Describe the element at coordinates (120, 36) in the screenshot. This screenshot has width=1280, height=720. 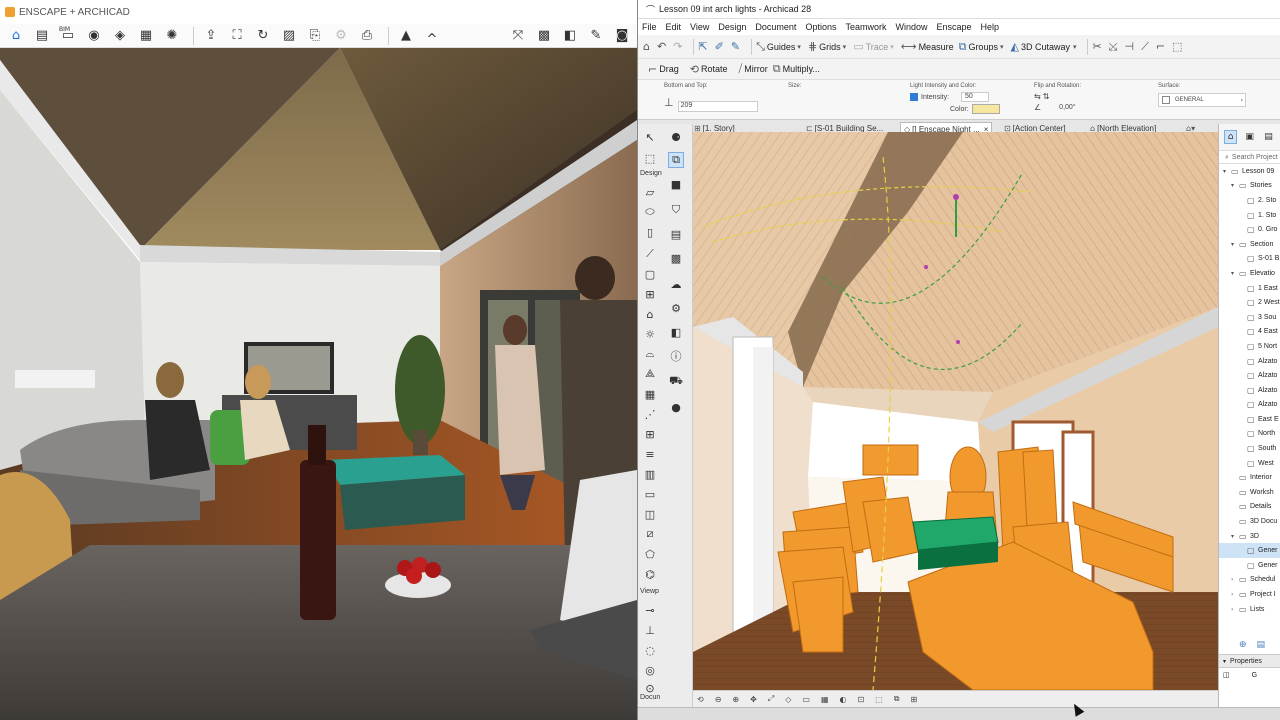
I see `capture-icon: ◈` at that location.